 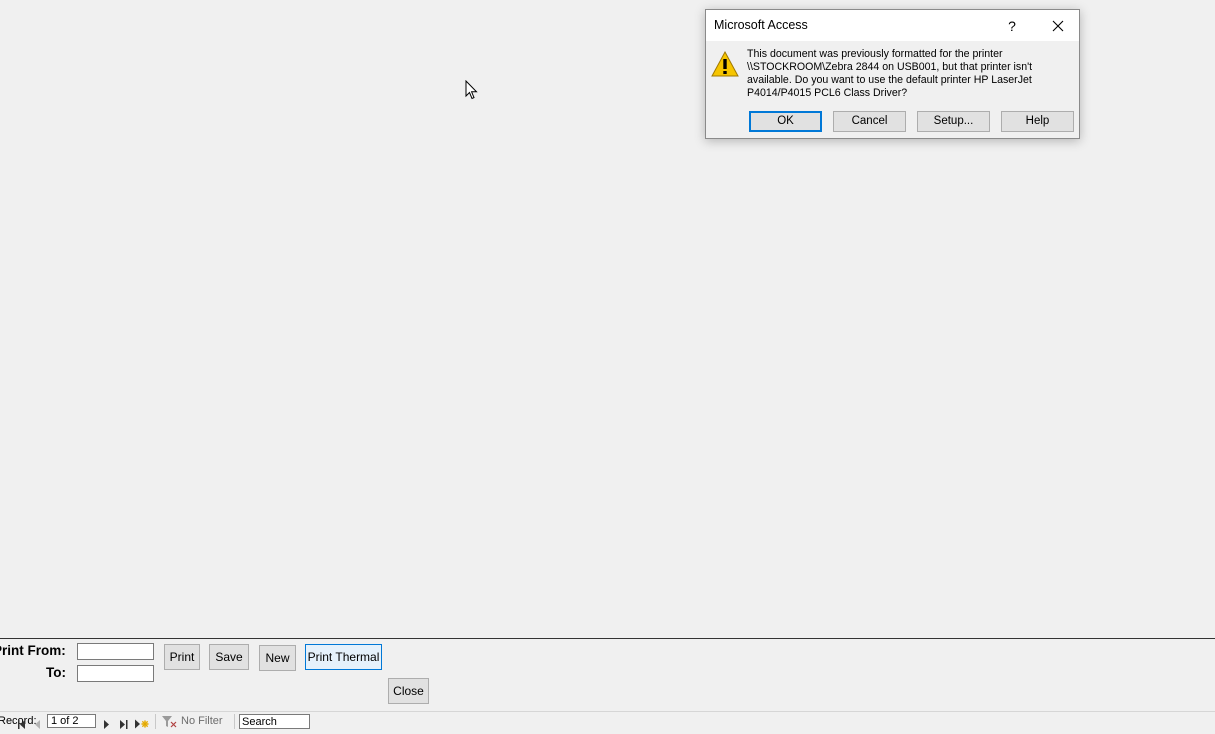 I want to click on last-record-icon, so click(x=124, y=725).